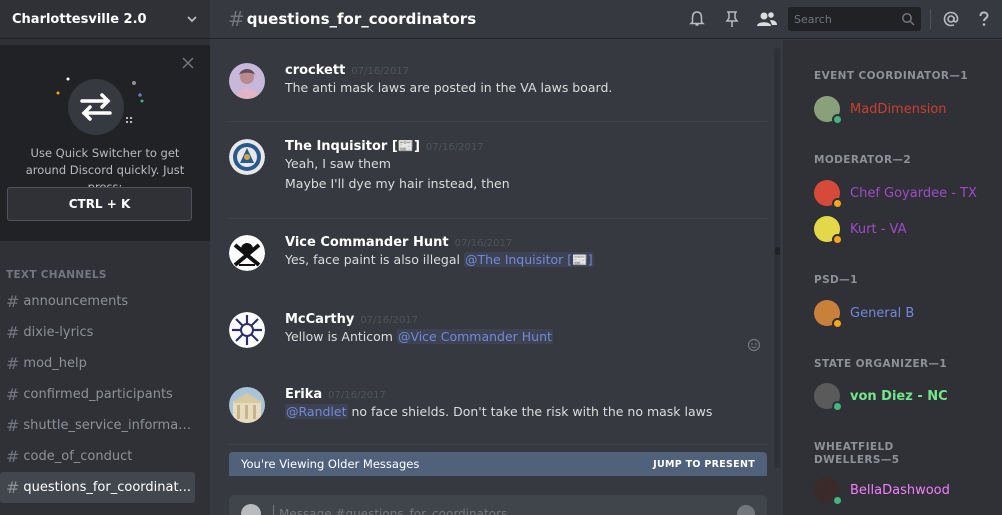  What do you see at coordinates (882, 313) in the screenshot?
I see `member-name: General B` at bounding box center [882, 313].